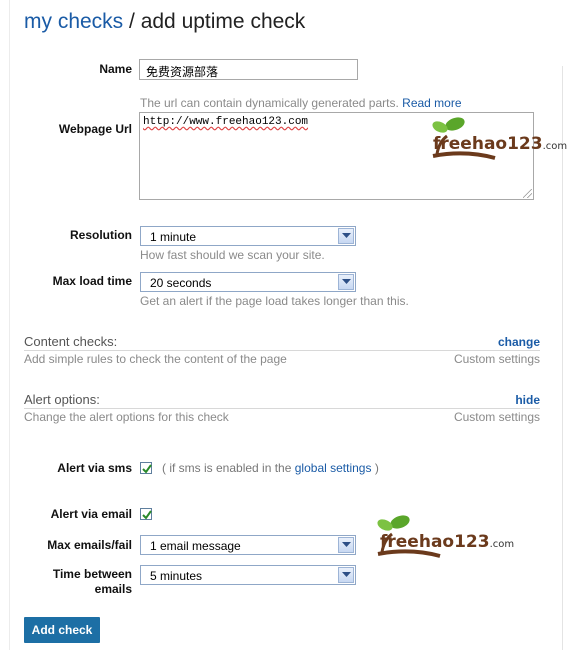 Image resolution: width=568 pixels, height=650 pixels. What do you see at coordinates (248, 69) in the screenshot?
I see `name-input: 免费资源部落` at bounding box center [248, 69].